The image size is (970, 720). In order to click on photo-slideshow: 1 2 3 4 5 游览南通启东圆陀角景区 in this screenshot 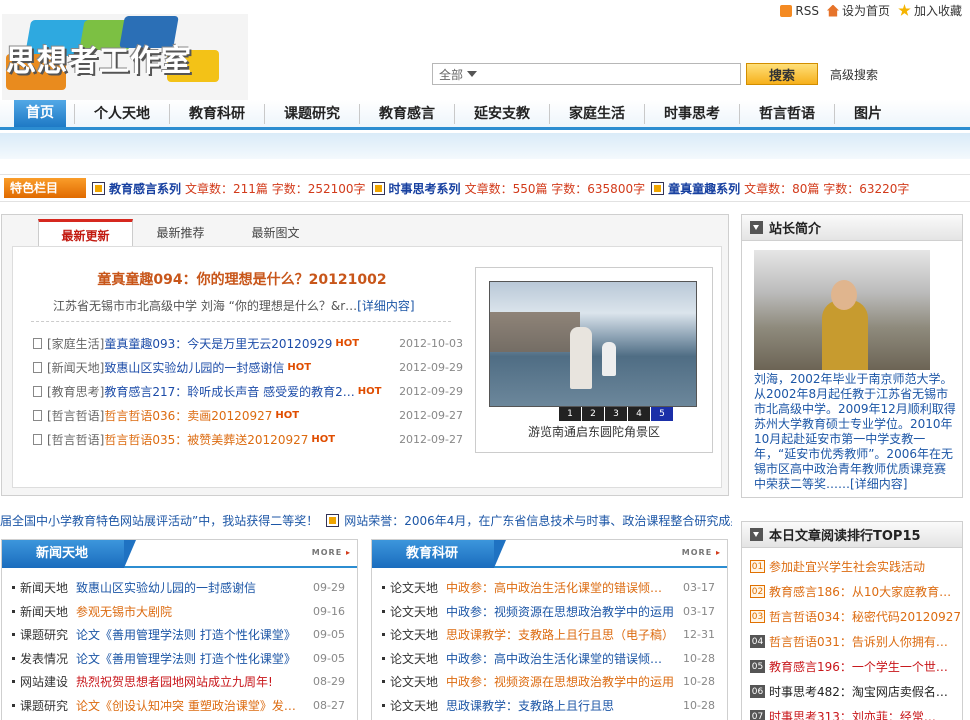, I will do `click(594, 360)`.